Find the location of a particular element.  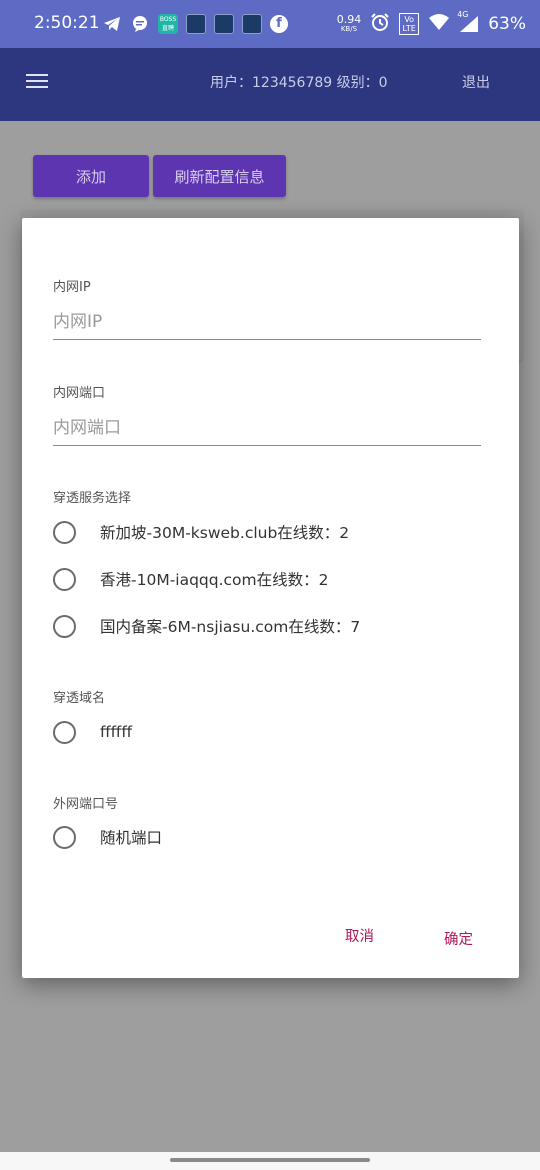

external-port-option-label: 随机端口 is located at coordinates (131, 838).